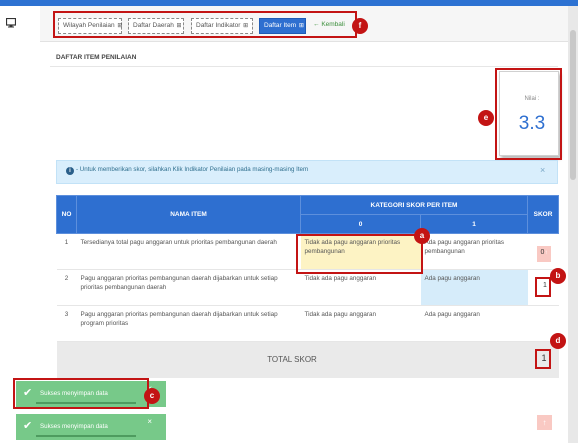 Image resolution: width=578 pixels, height=443 pixels. I want to click on row-number: 1, so click(66, 251).